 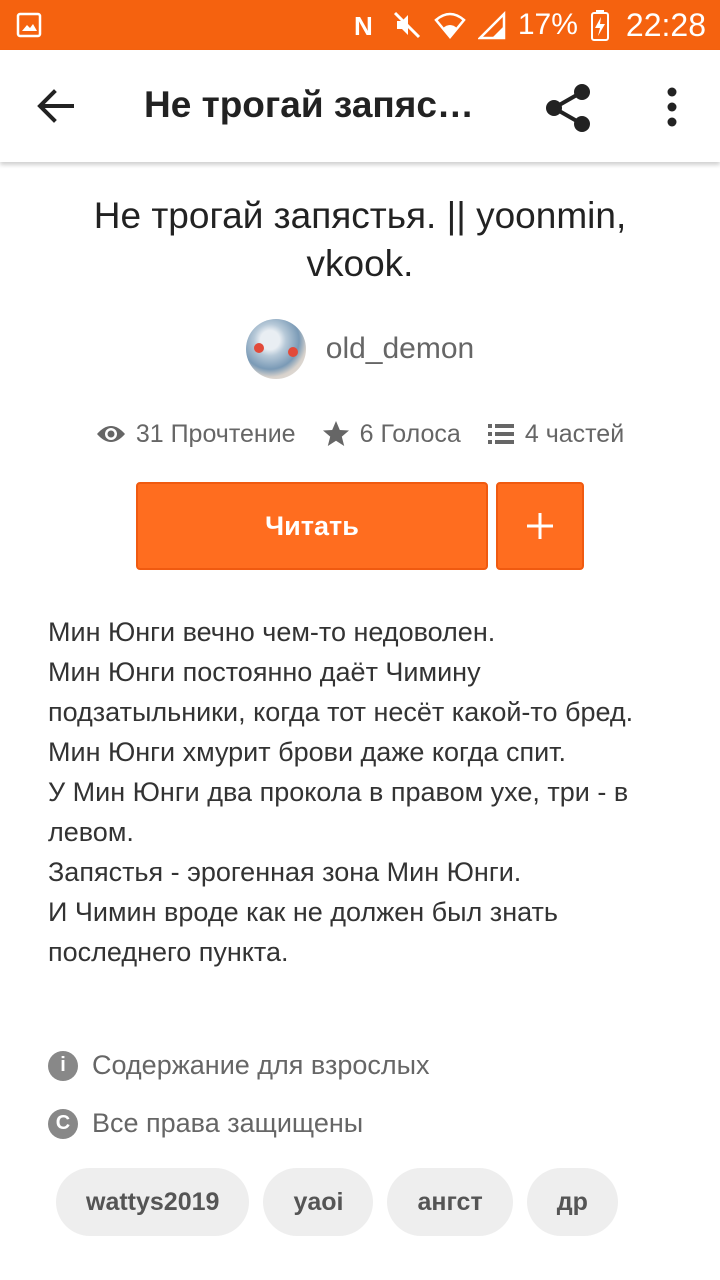 I want to click on wifi-icon, so click(x=450, y=25).